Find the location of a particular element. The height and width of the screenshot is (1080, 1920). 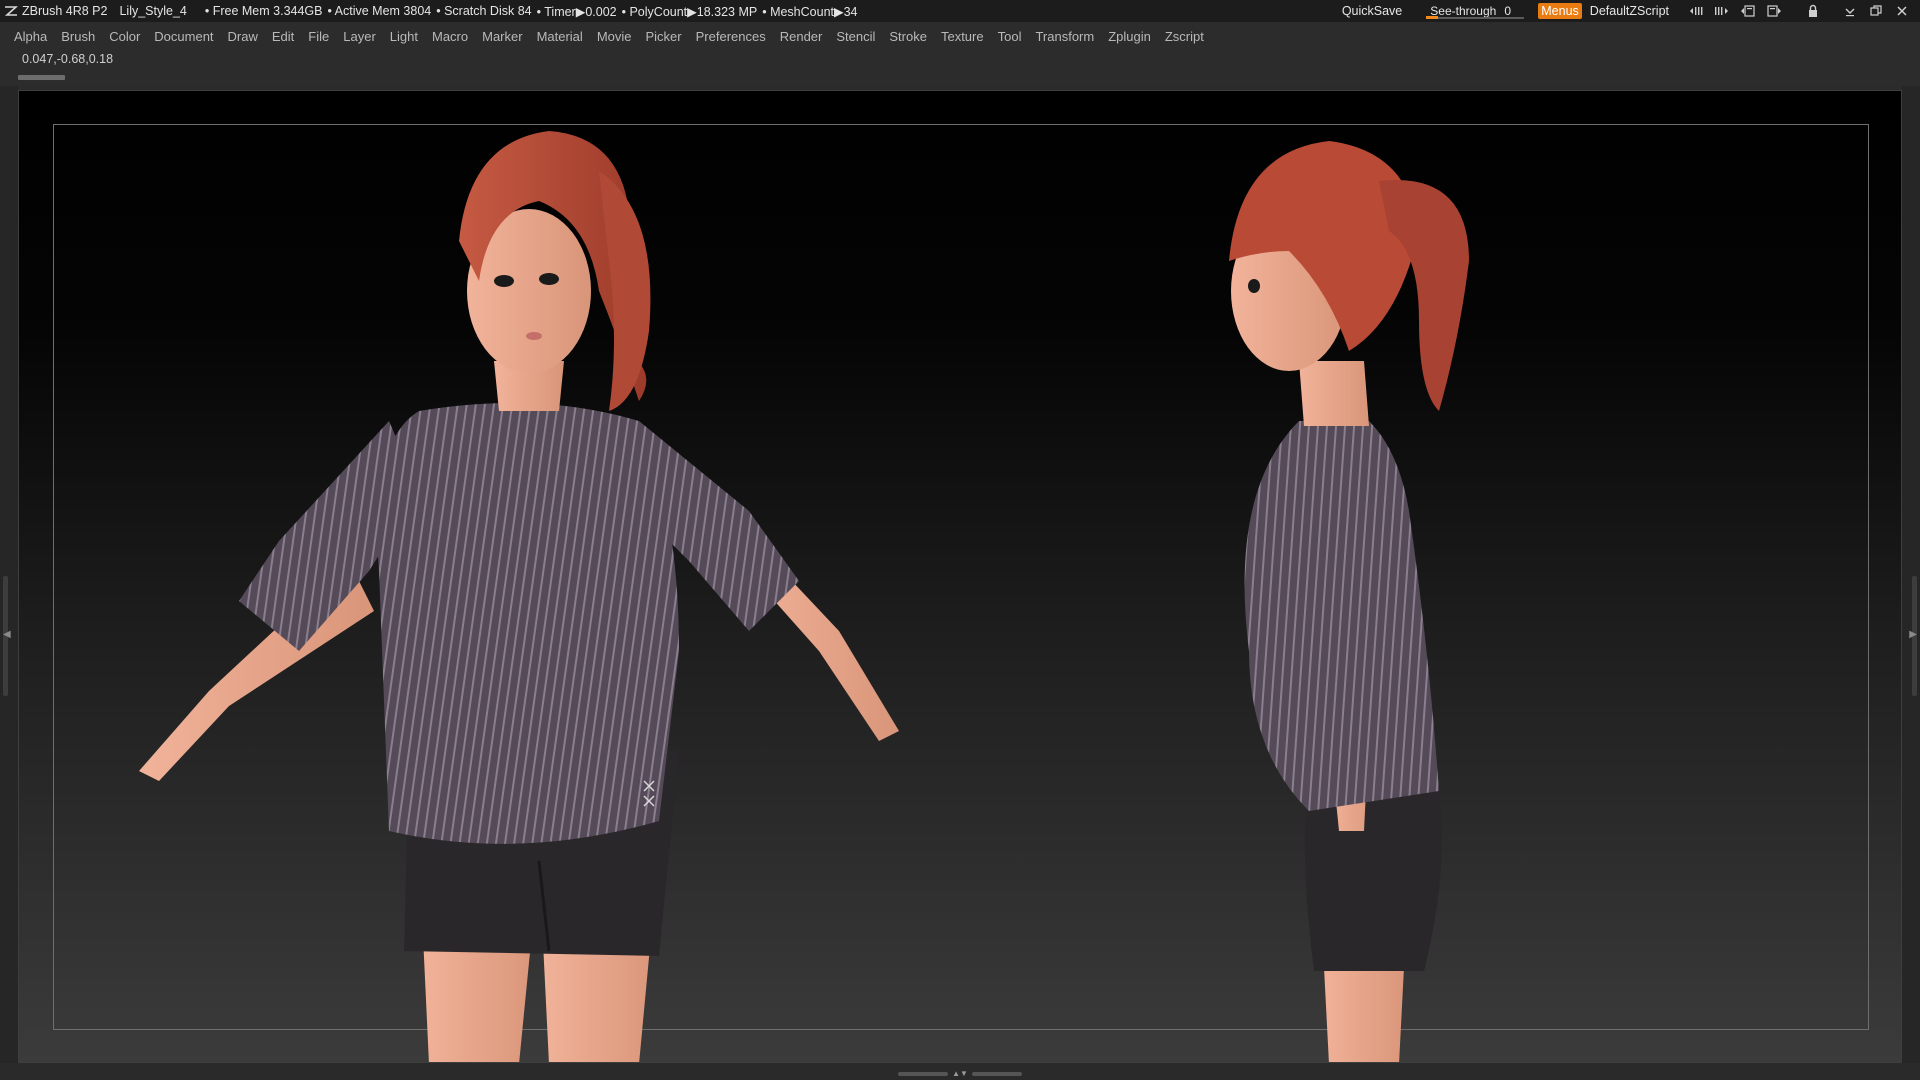

menu-preferences: Preferences is located at coordinates (731, 36).